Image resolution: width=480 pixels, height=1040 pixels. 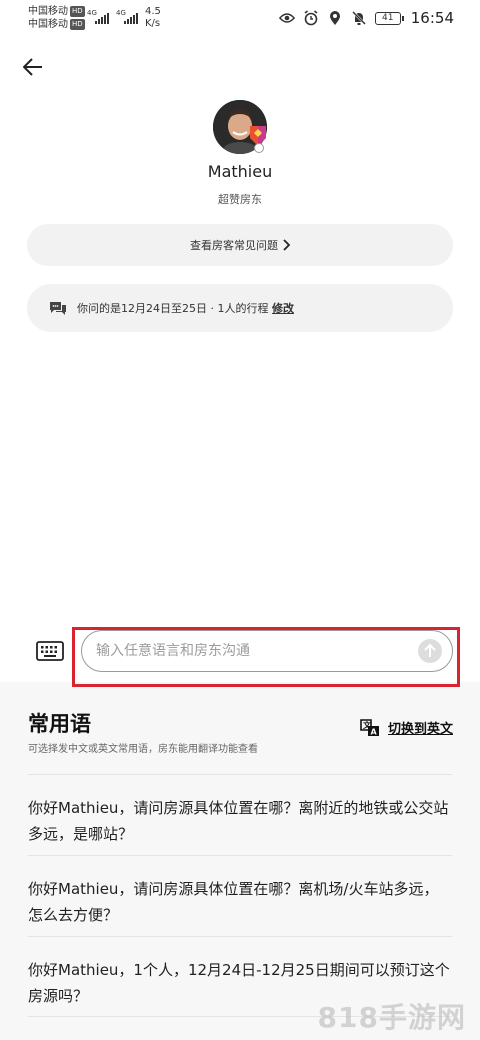 I want to click on chevron-right-icon, so click(x=286, y=245).